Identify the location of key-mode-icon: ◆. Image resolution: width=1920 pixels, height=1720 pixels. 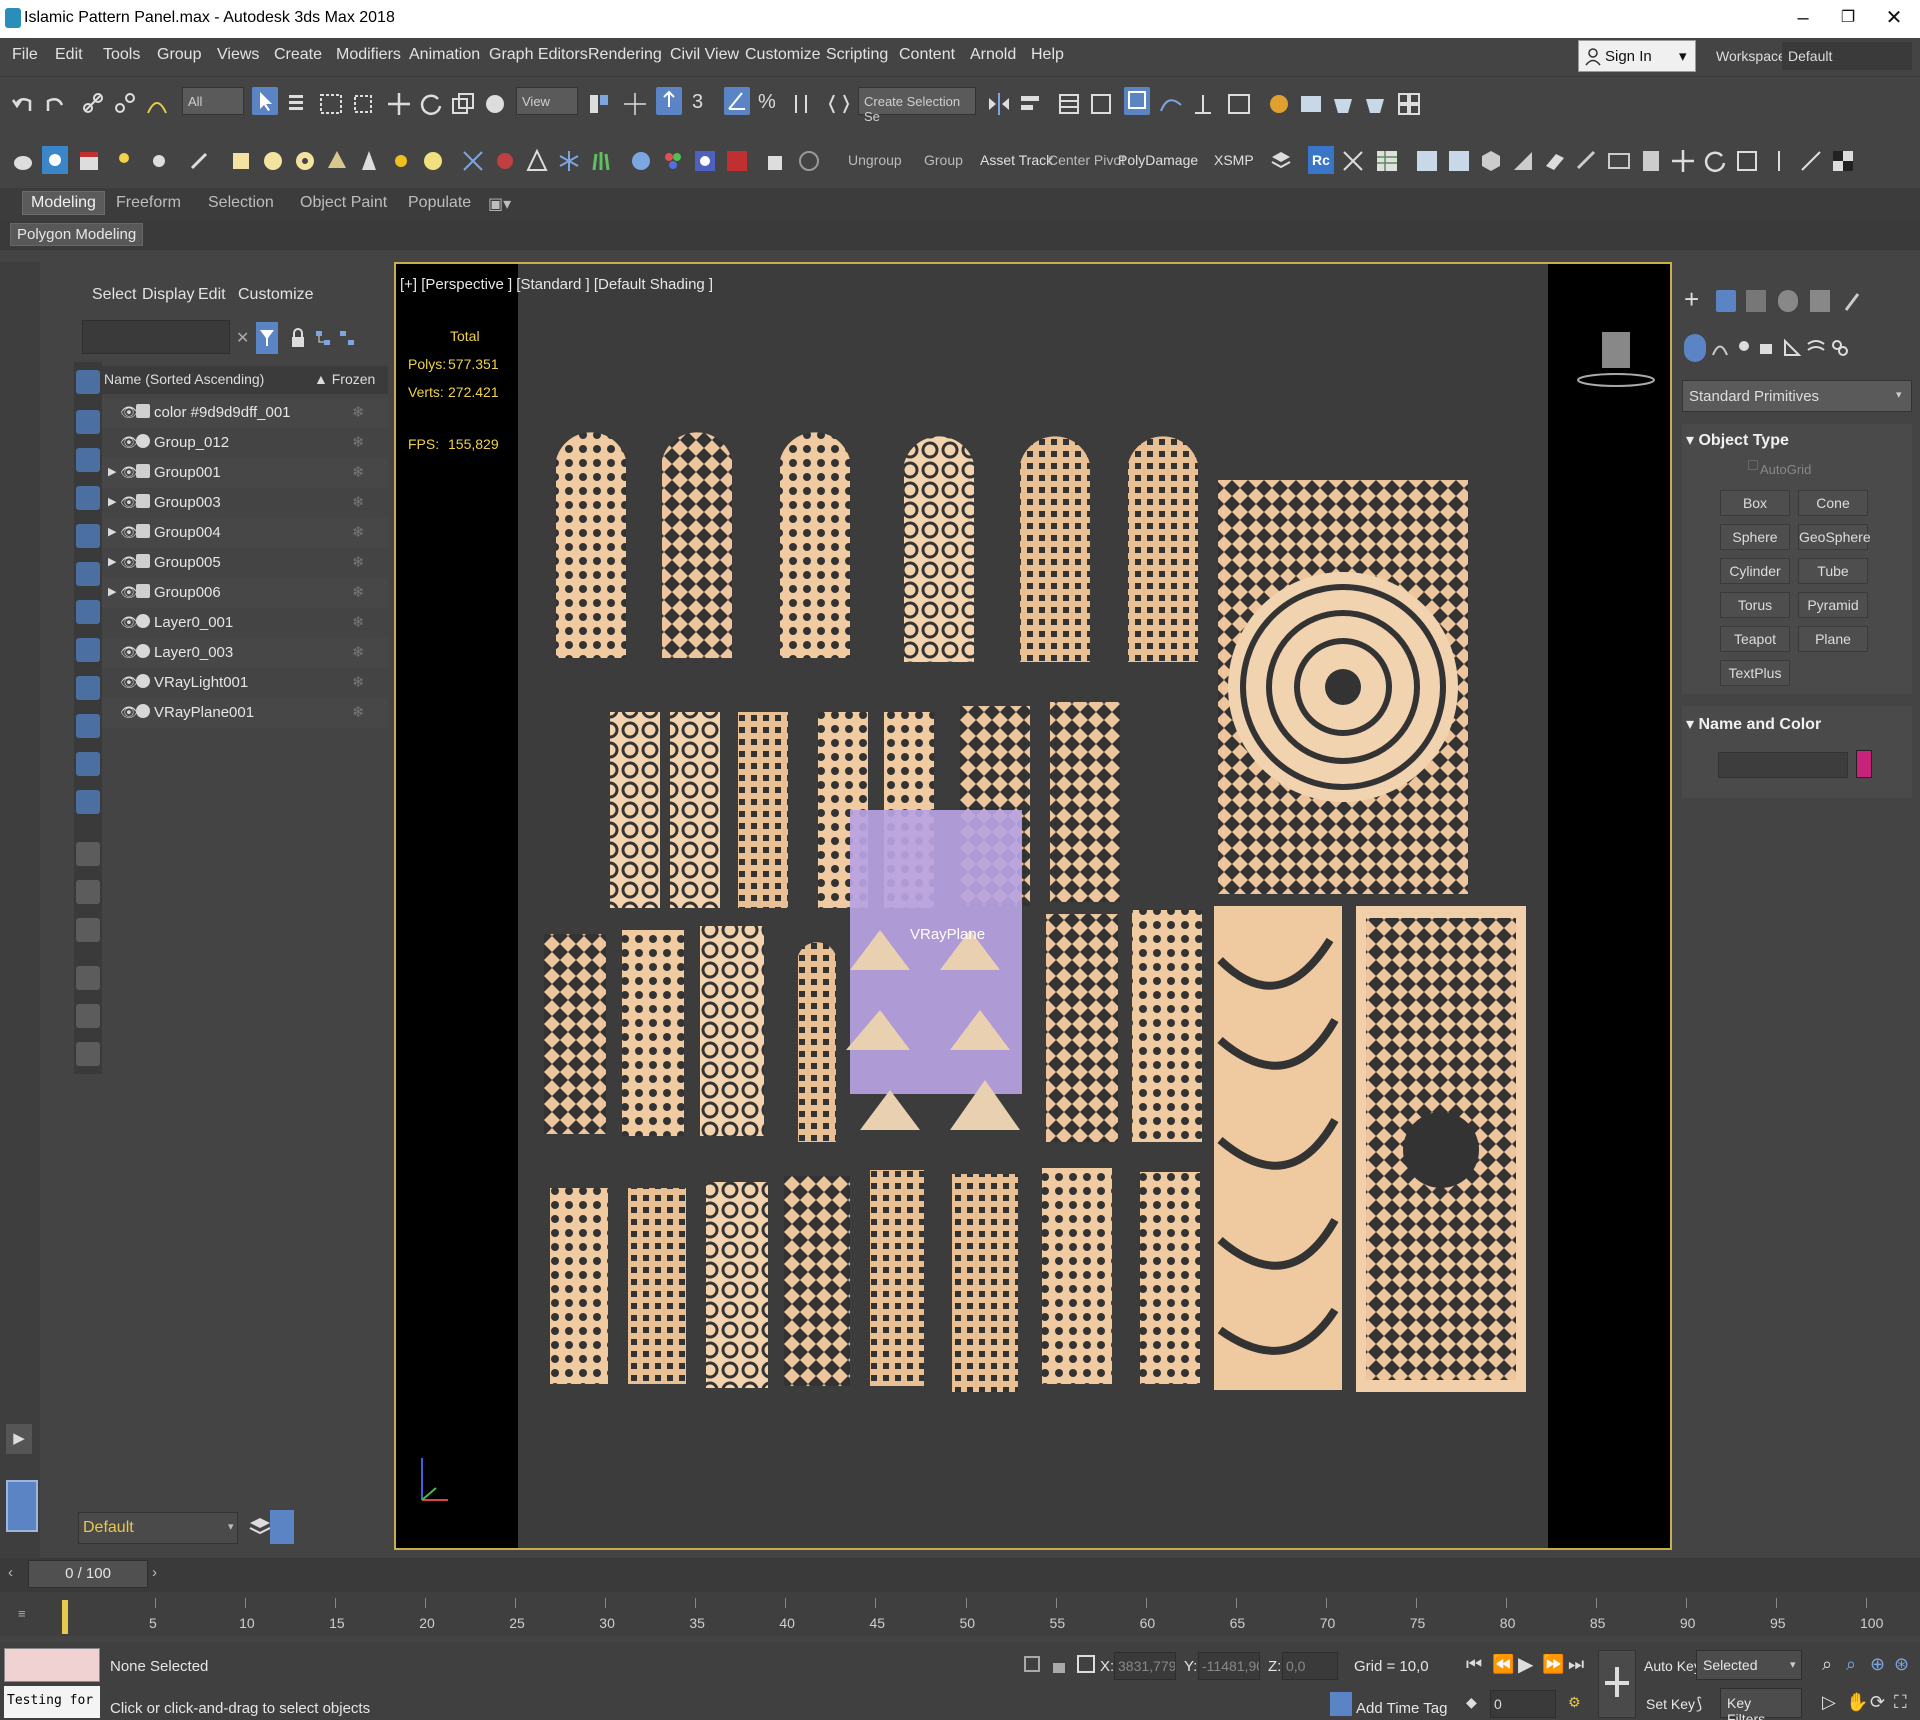
(1471, 1702).